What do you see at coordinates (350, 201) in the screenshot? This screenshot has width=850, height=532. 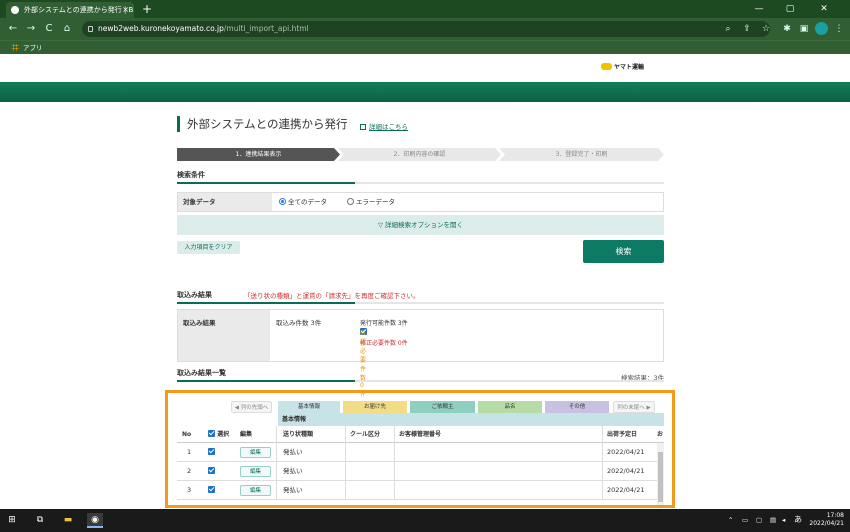 I see `radio-unchecked-icon` at bounding box center [350, 201].